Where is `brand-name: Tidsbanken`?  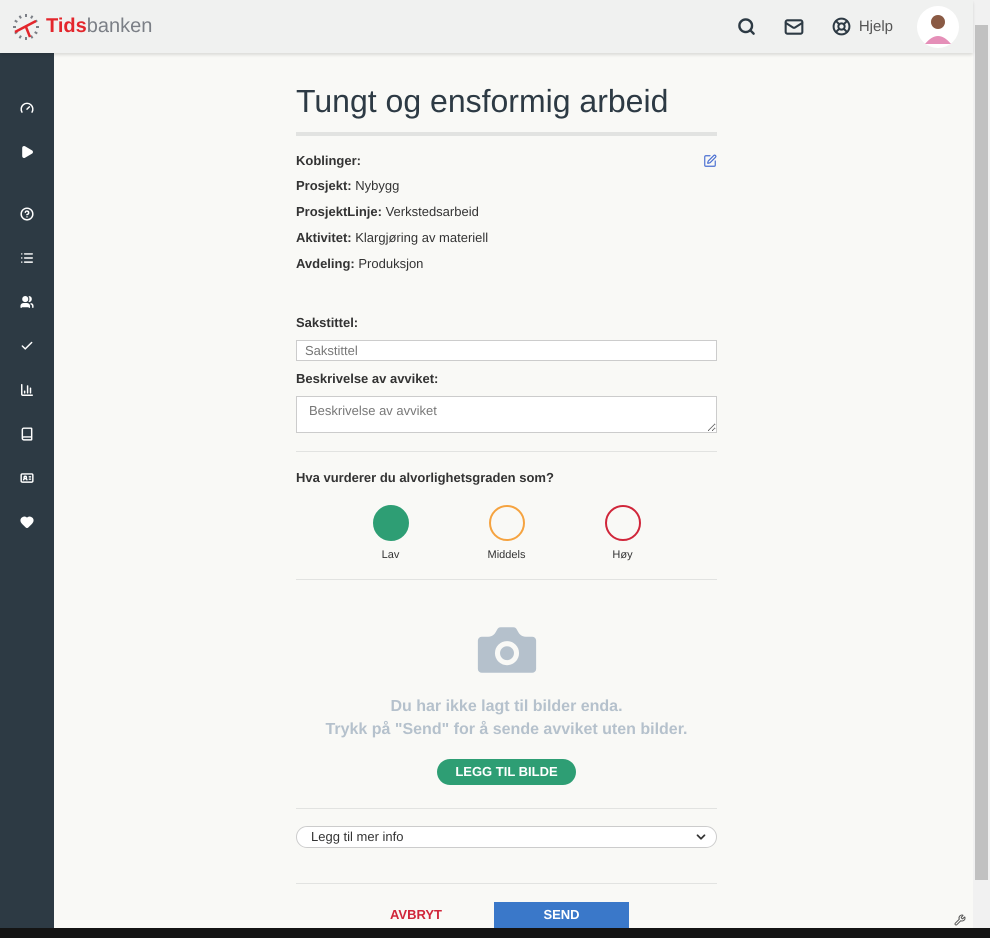 brand-name: Tidsbanken is located at coordinates (99, 26).